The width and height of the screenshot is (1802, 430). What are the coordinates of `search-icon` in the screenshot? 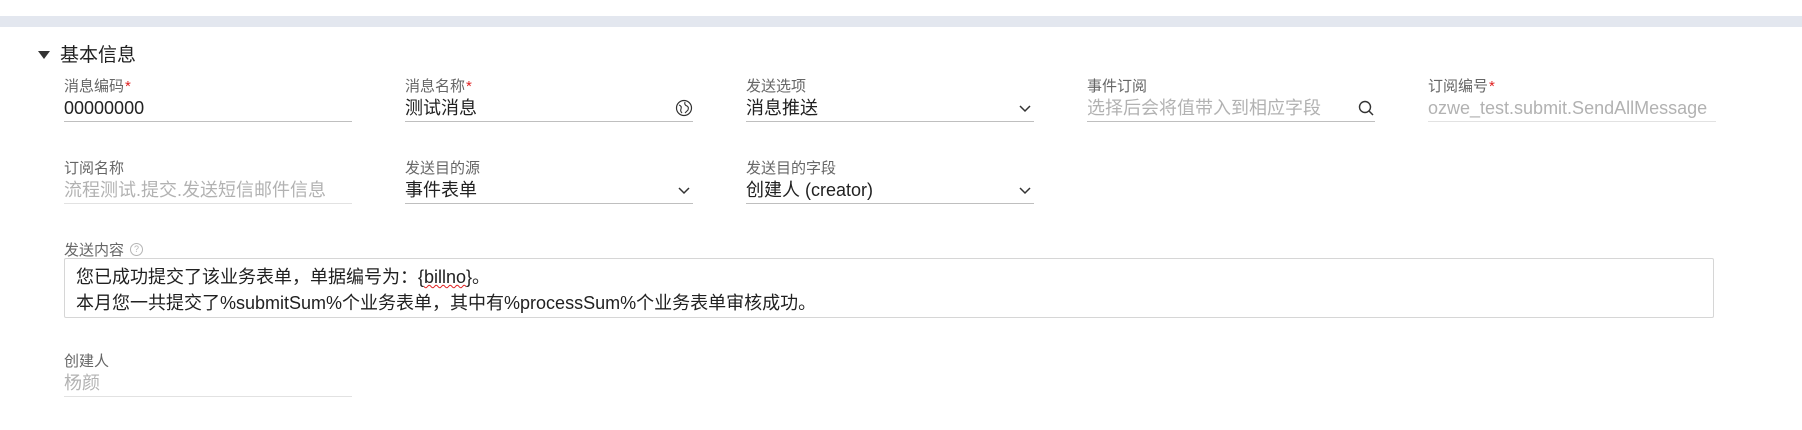 It's located at (1366, 108).